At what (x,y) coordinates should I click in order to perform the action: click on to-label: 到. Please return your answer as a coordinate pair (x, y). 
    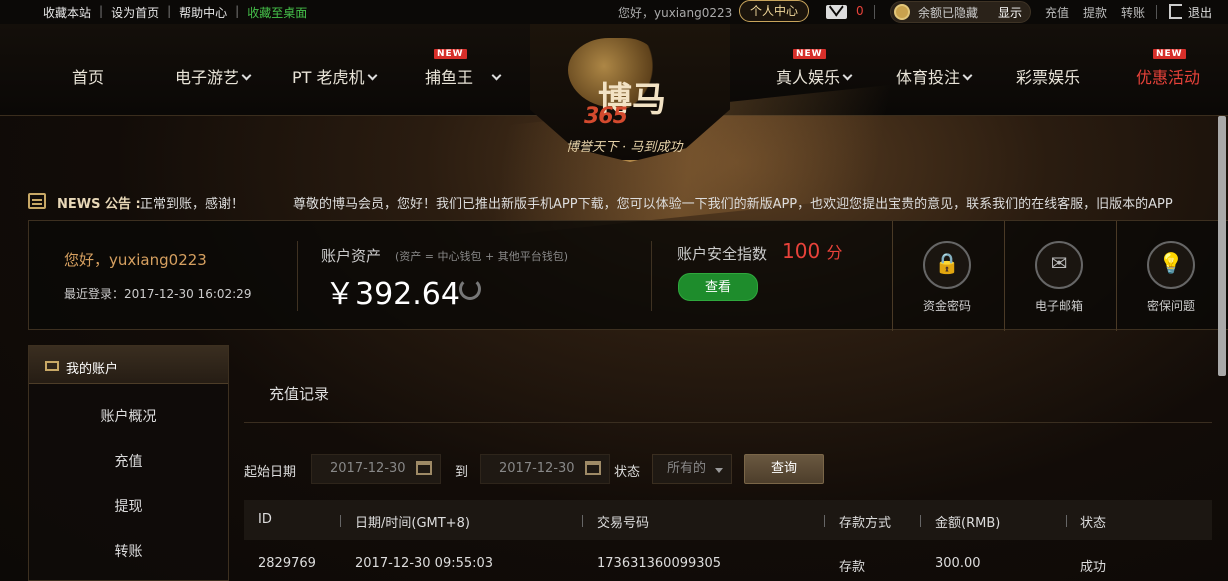
    Looking at the image, I should click on (462, 472).